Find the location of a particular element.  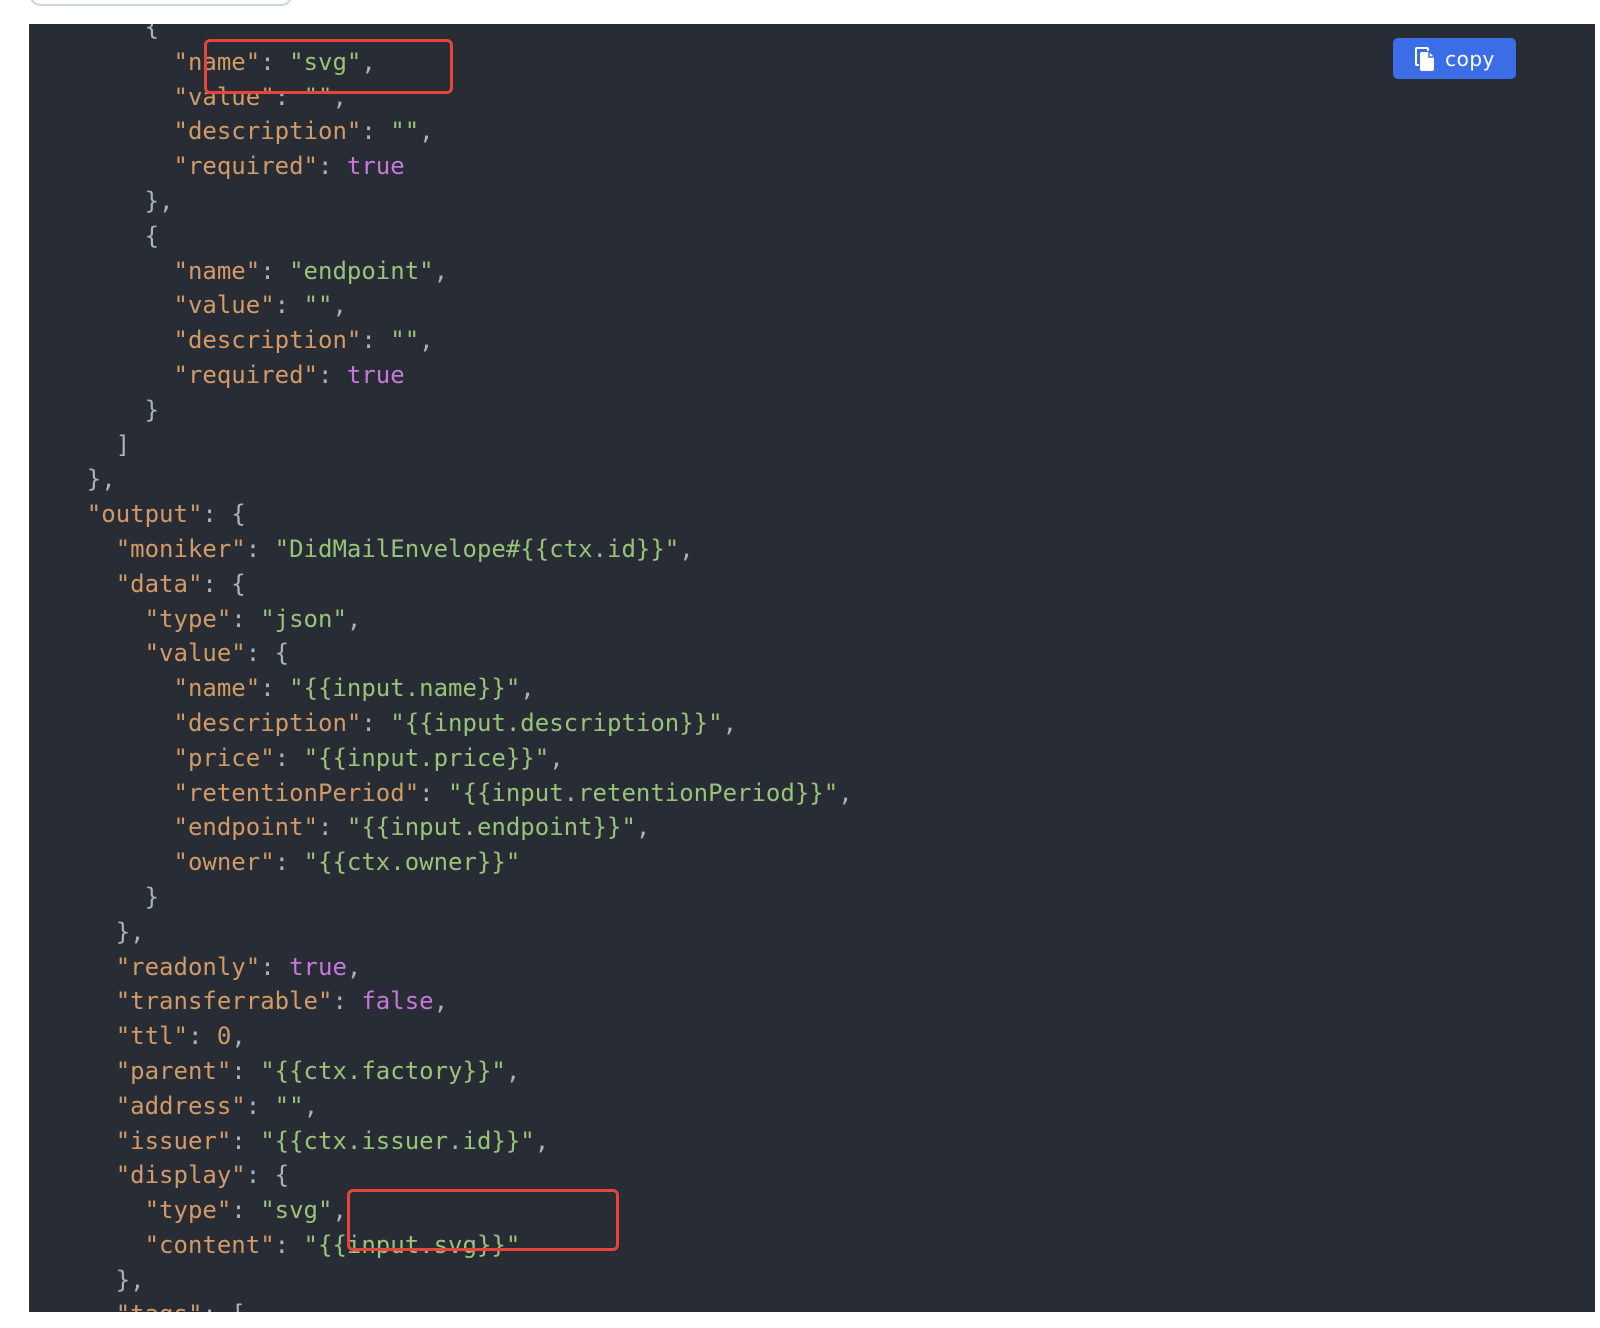

code-line: "owner": "{{ctx.owner}}" is located at coordinates (441, 862).